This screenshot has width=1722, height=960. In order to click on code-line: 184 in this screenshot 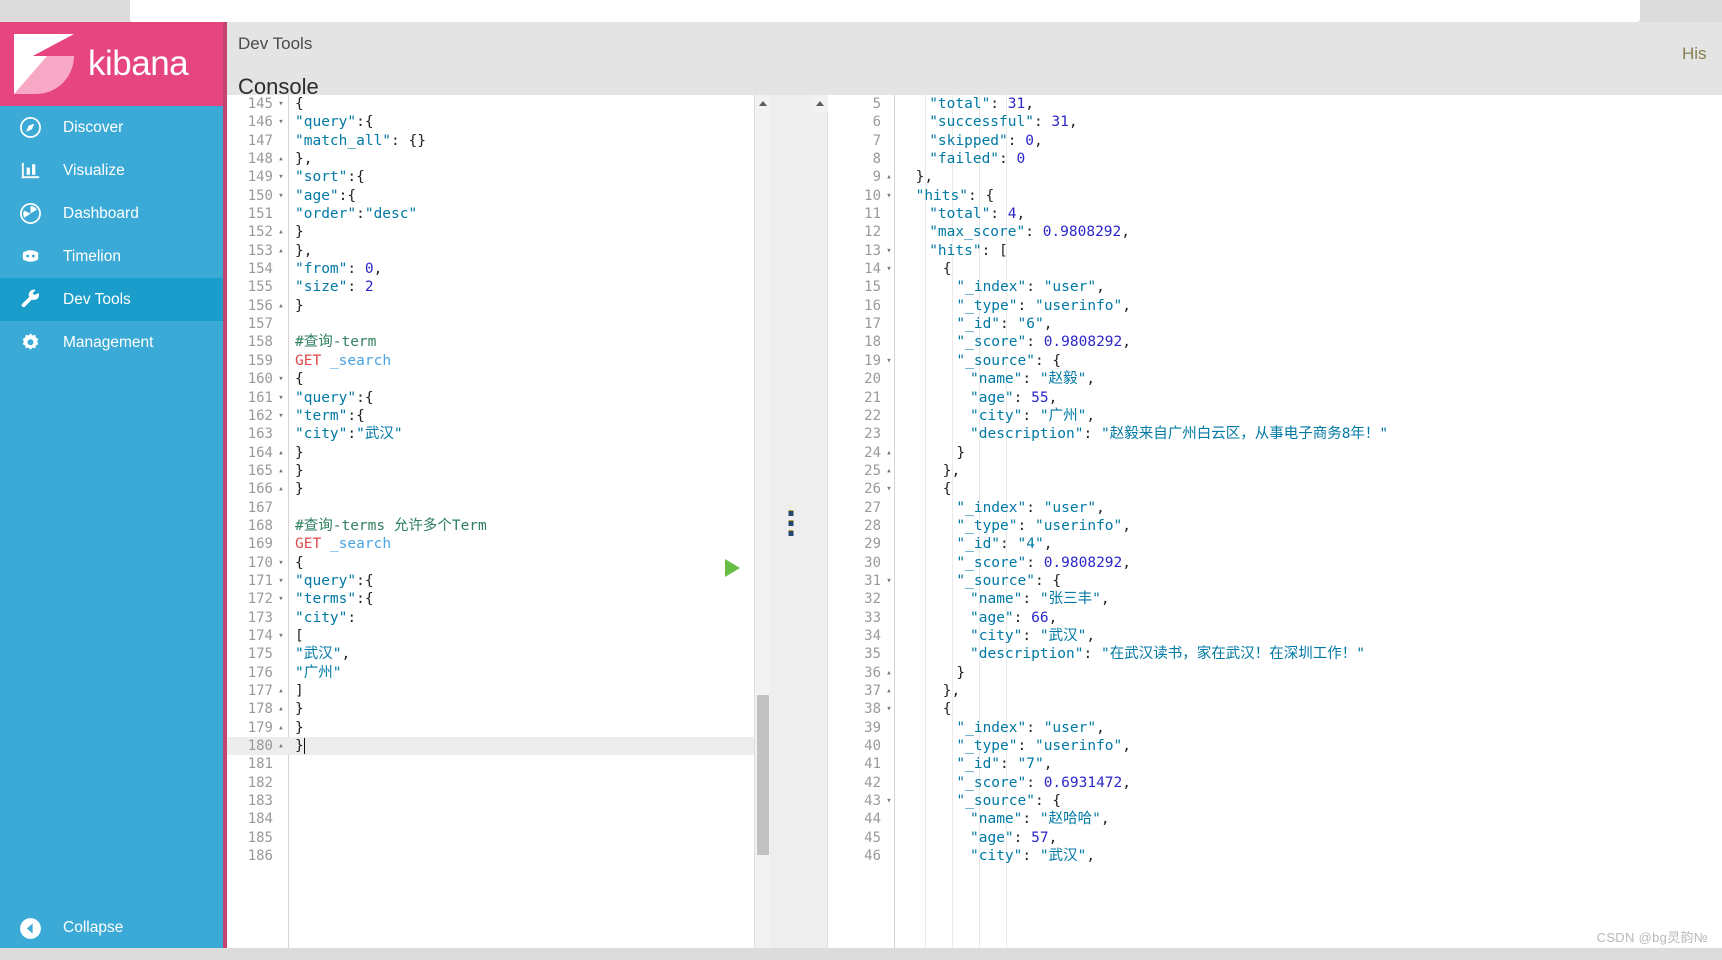, I will do `click(498, 819)`.